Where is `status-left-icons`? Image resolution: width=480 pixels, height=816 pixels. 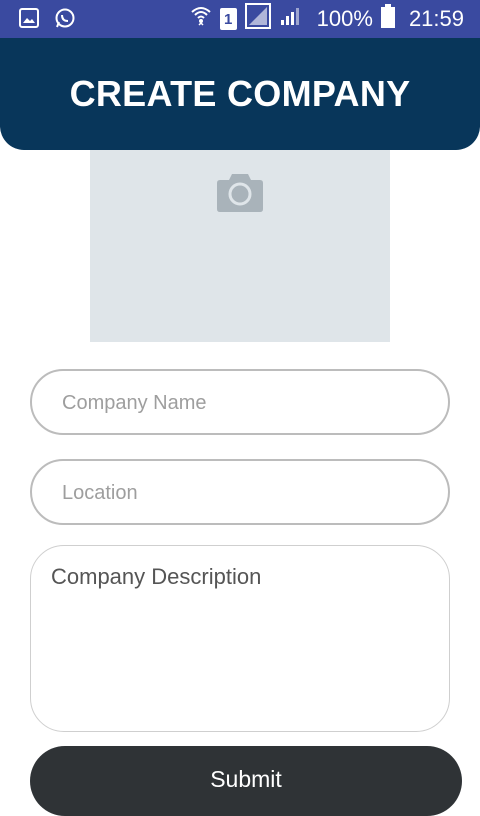 status-left-icons is located at coordinates (47, 20).